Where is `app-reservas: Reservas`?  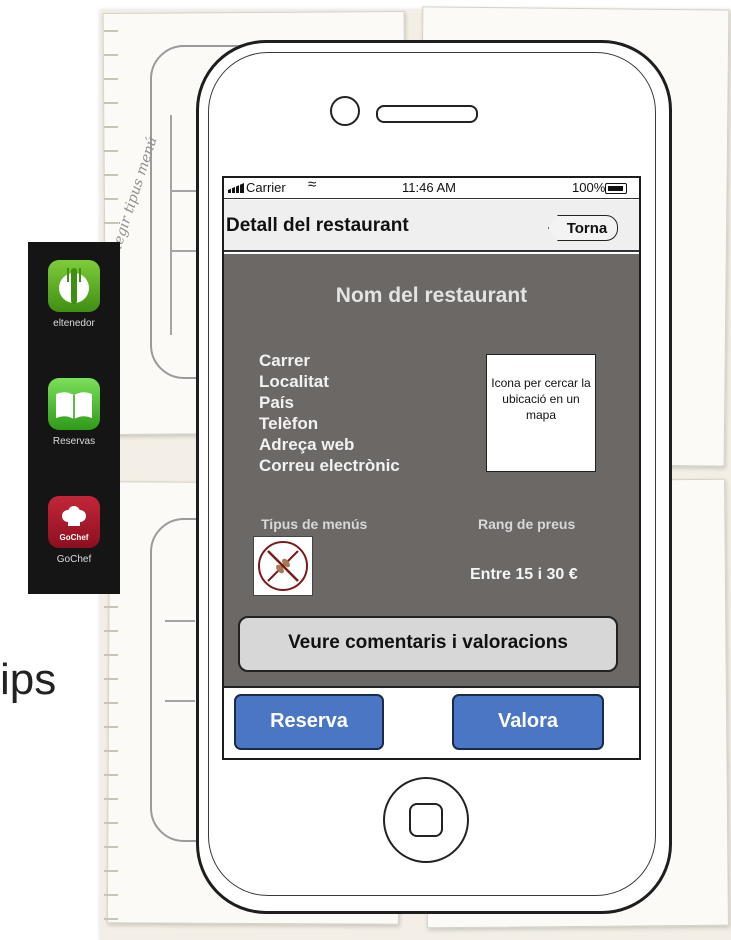 app-reservas: Reservas is located at coordinates (74, 412).